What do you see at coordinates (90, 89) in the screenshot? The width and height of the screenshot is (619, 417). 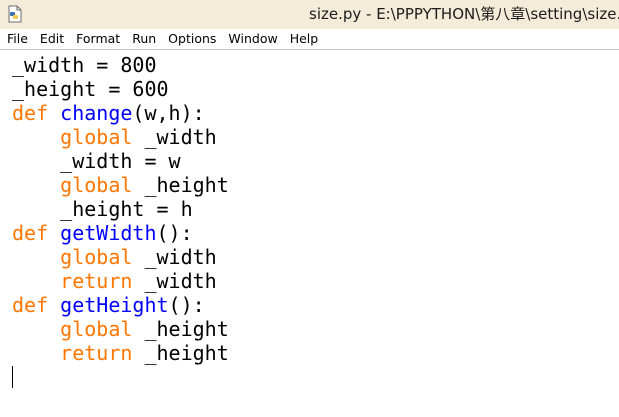 I see `code-token: _height = 600` at bounding box center [90, 89].